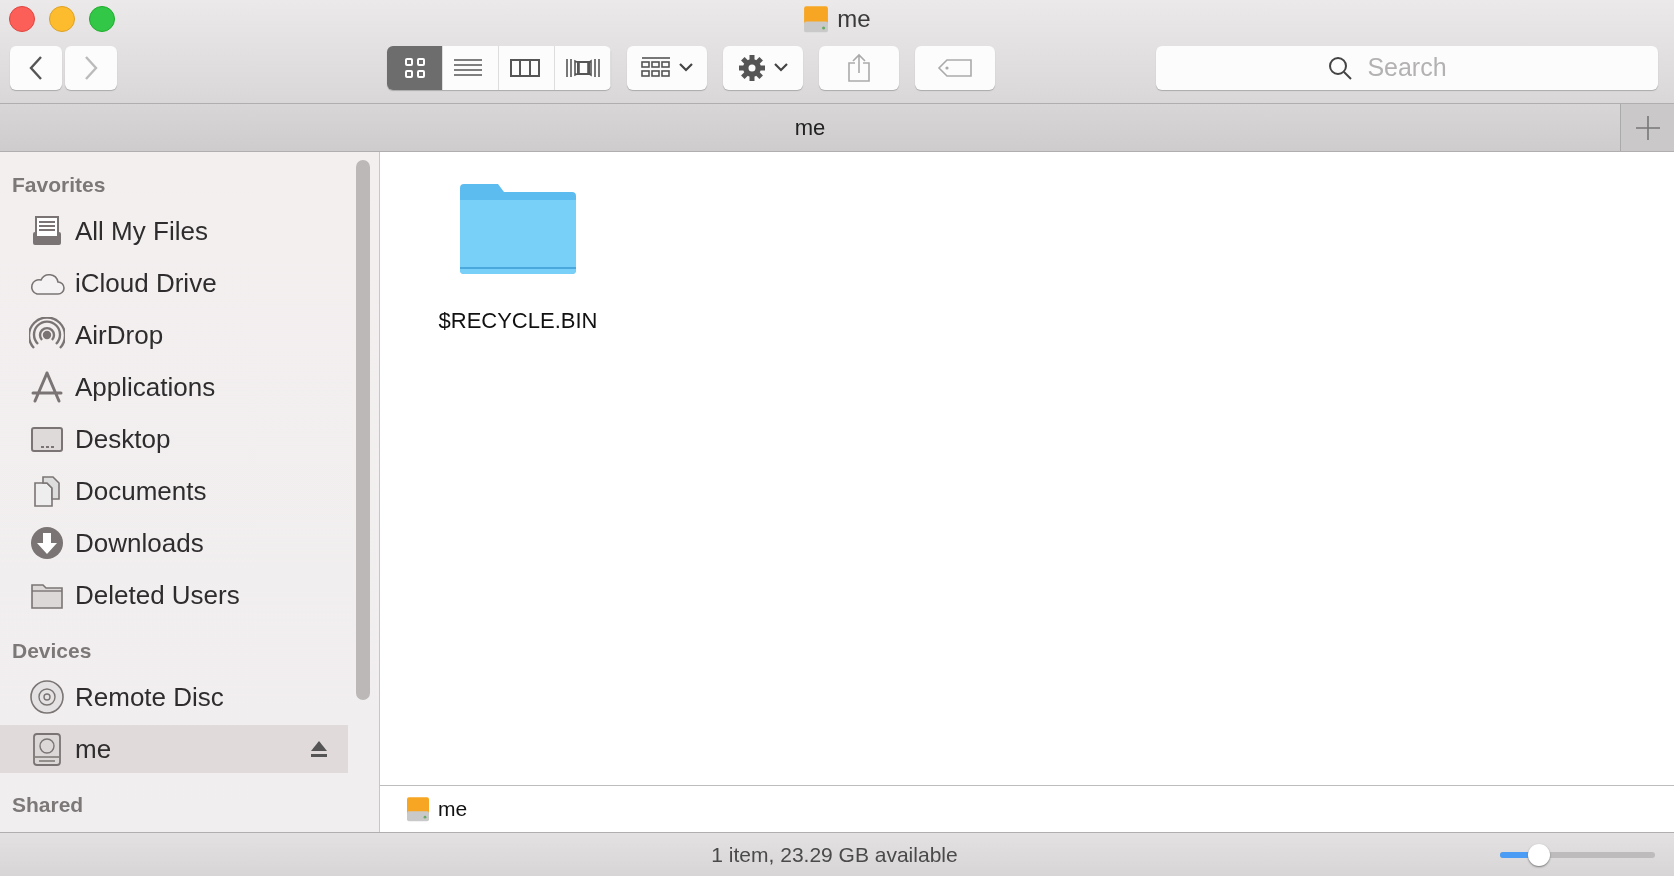 This screenshot has width=1674, height=876. I want to click on sidebar-heading: Favorites, so click(59, 185).